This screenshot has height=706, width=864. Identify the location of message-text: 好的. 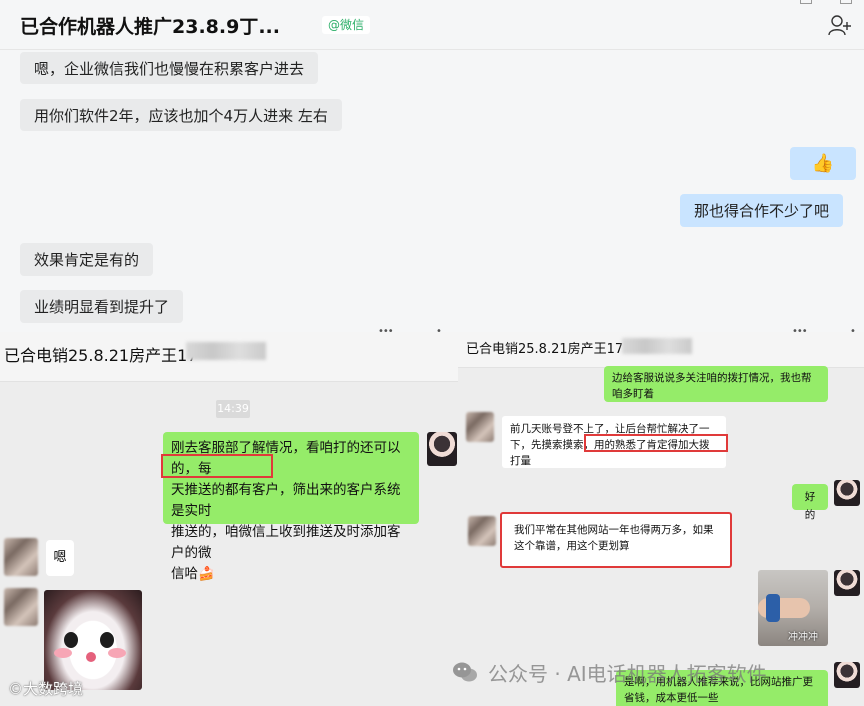
(810, 506).